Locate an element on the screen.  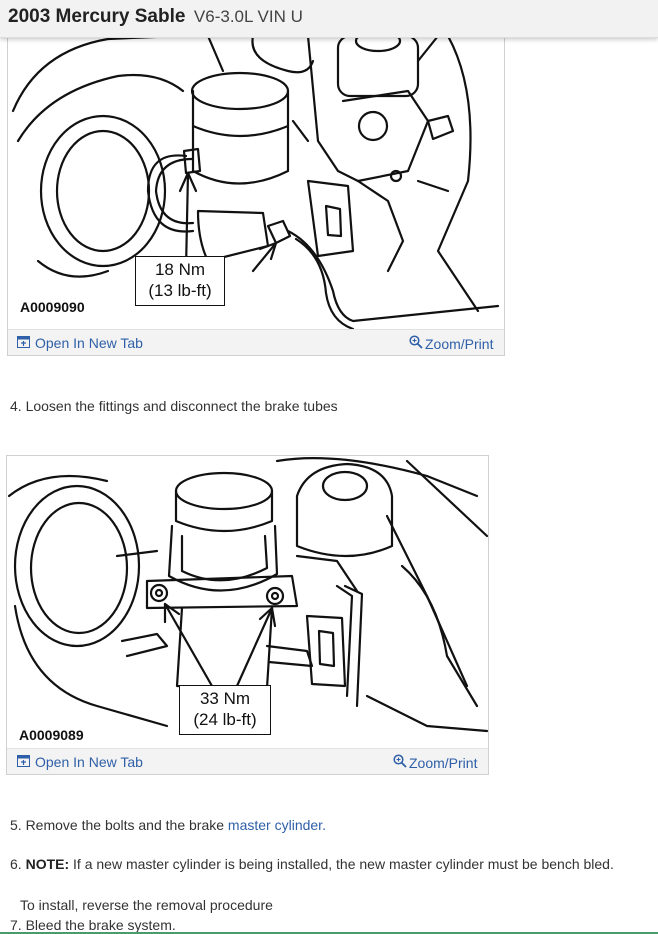
figure-2-torque-callout: 33 Nm (24 lb-ft) is located at coordinates (225, 710).